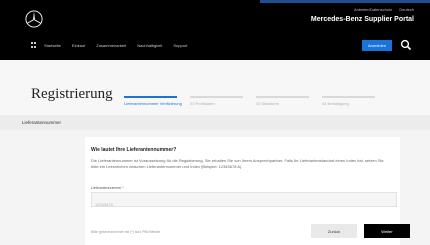 Image resolution: width=430 pixels, height=245 pixels. What do you see at coordinates (335, 103) in the screenshot?
I see `step-4-label: 04 Bestätigung` at bounding box center [335, 103].